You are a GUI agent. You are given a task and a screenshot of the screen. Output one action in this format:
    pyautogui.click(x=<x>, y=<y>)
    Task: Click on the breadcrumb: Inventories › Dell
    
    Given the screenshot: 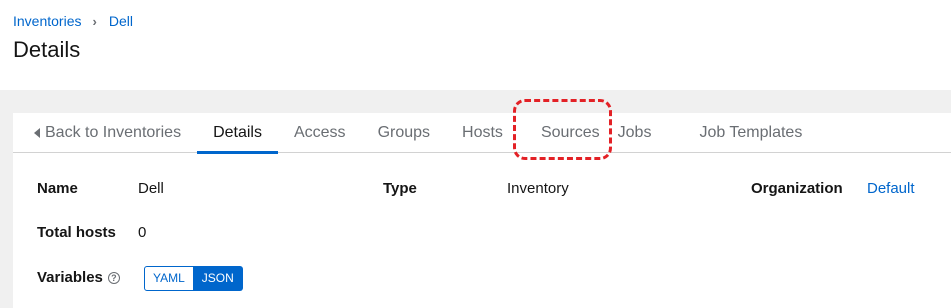 What is the action you would take?
    pyautogui.click(x=73, y=21)
    